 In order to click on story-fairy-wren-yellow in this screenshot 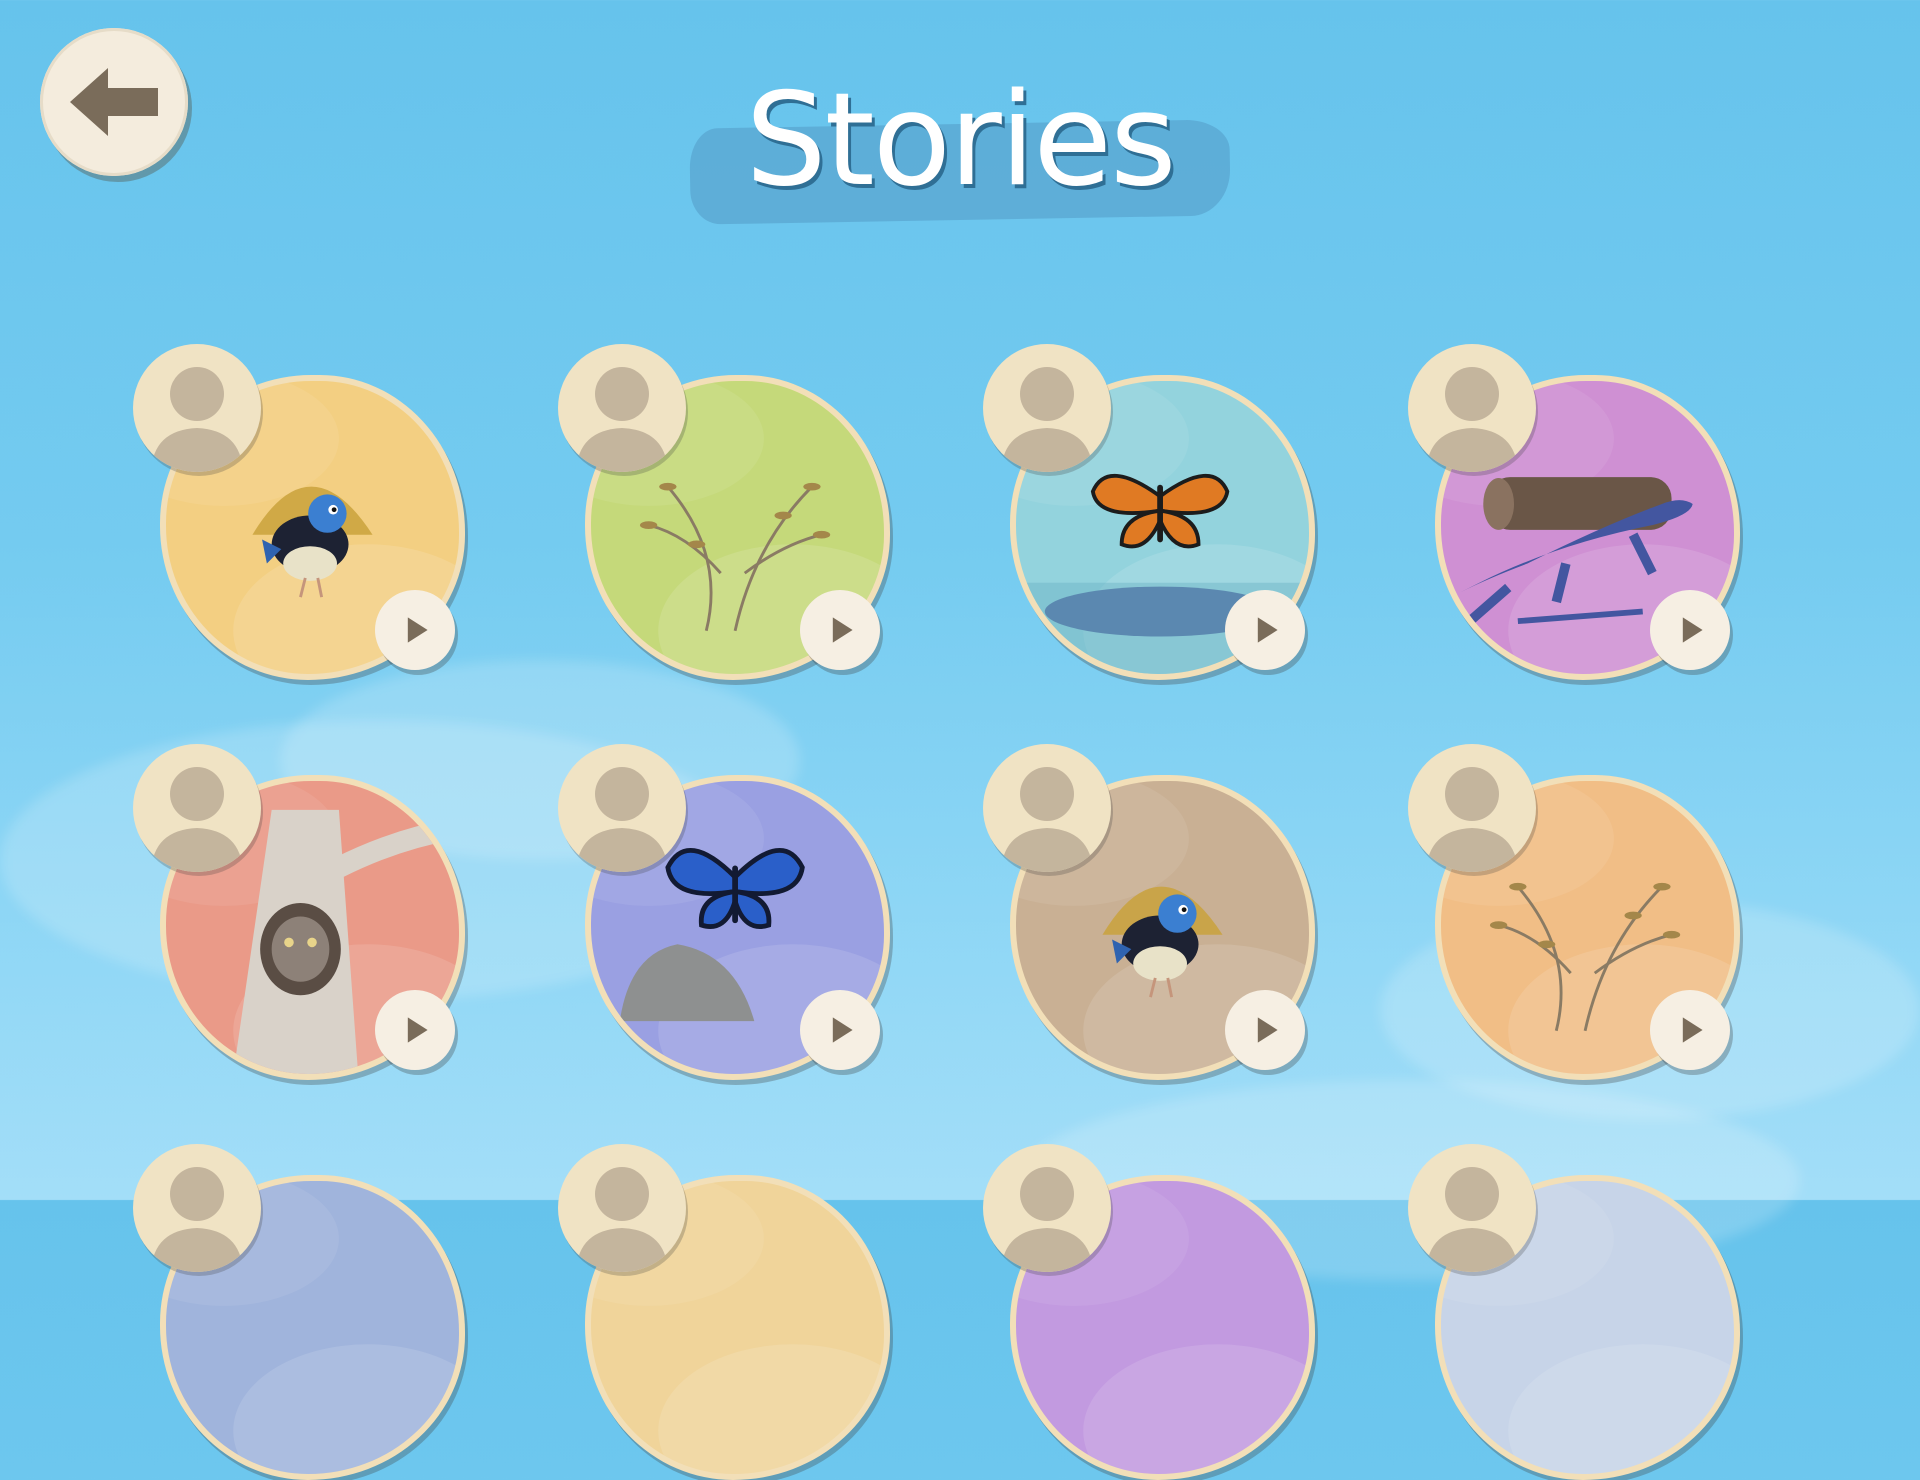, I will do `click(299, 512)`.